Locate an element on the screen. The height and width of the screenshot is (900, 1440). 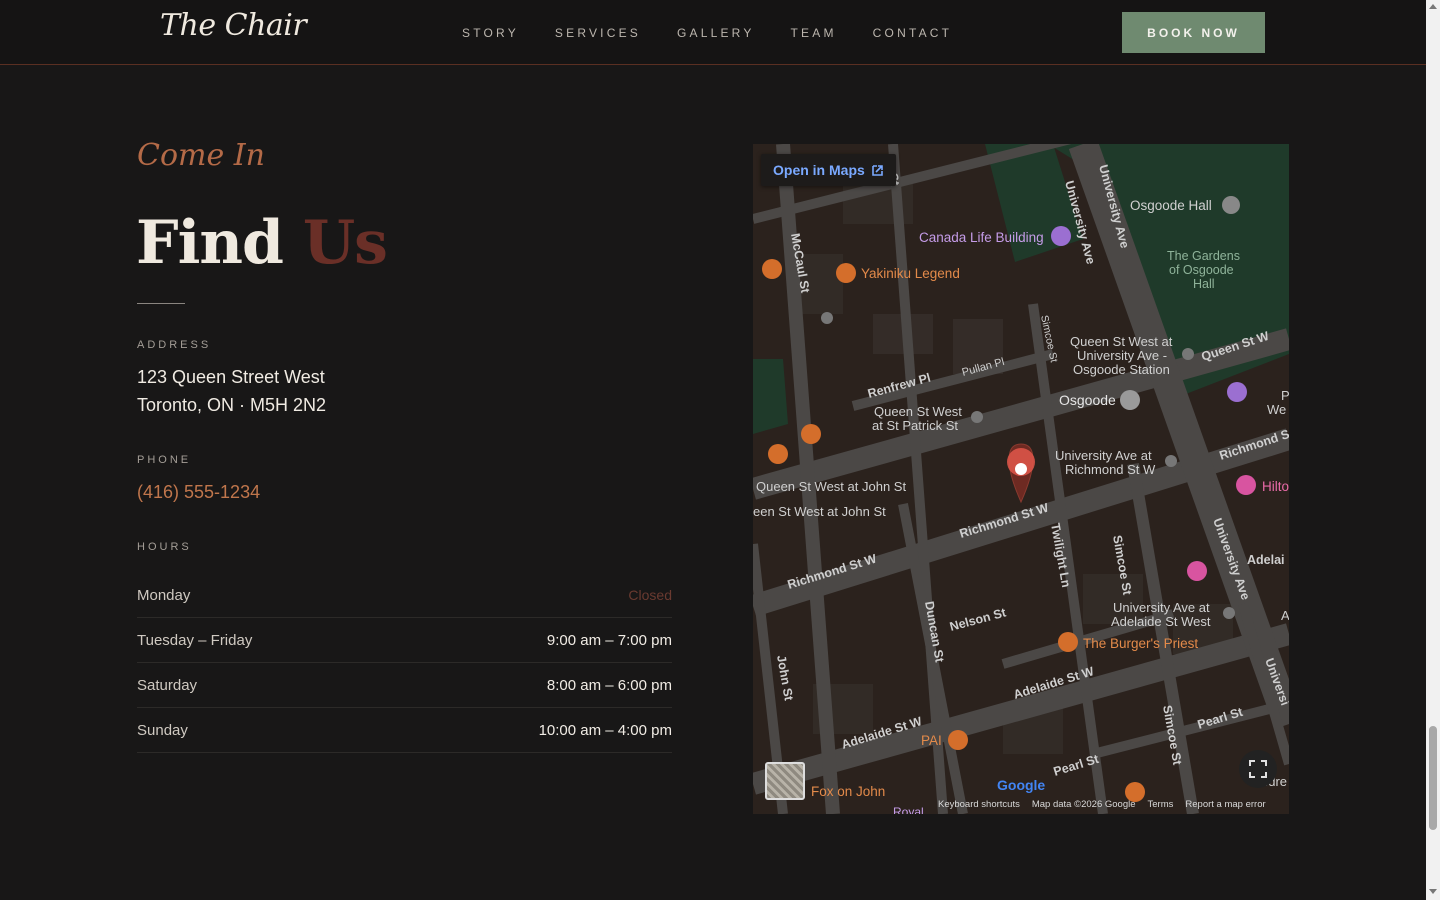
title-divider is located at coordinates (161, 303).